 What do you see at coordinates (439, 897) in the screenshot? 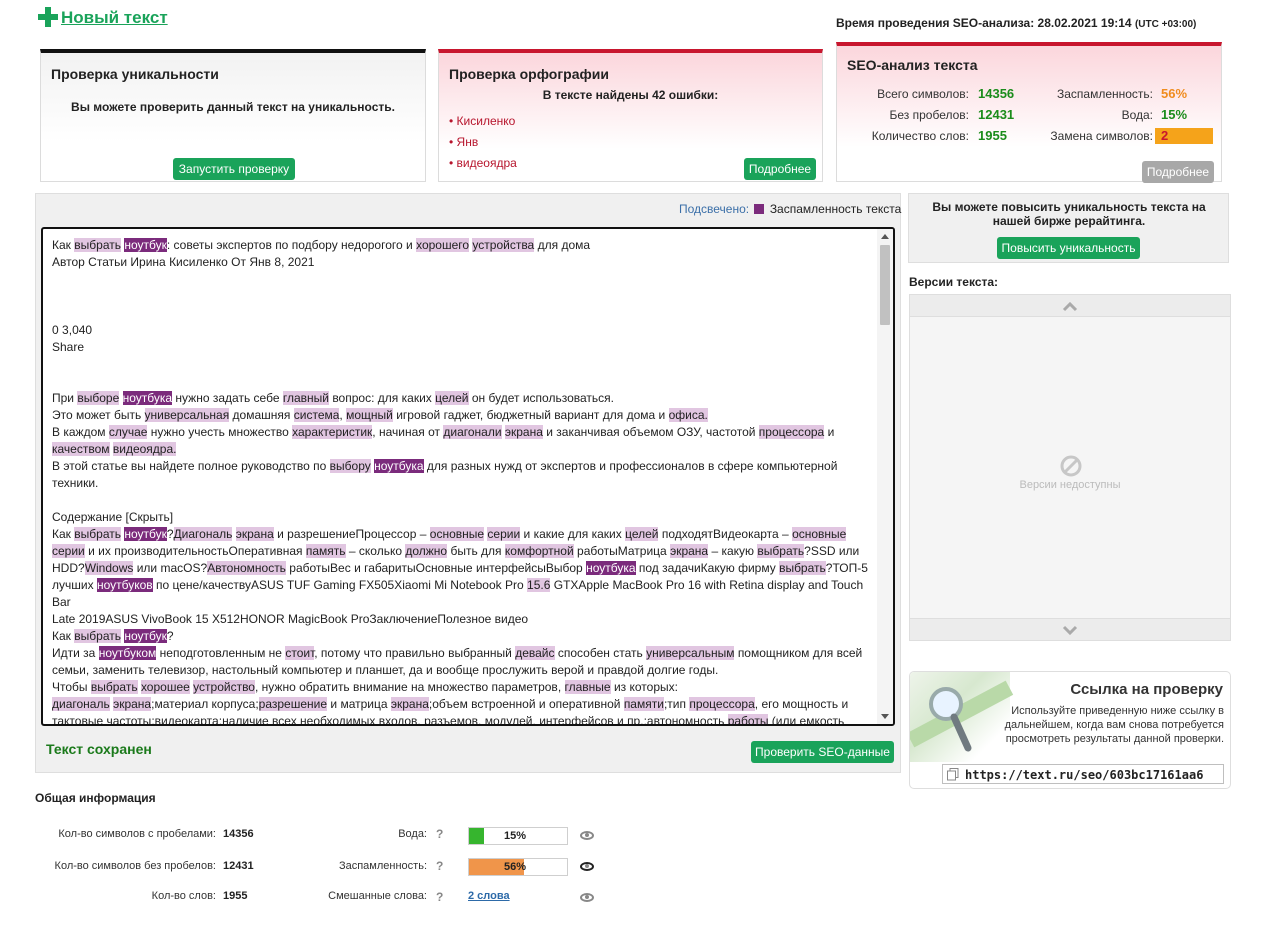
I see `mixed-help-icon: ?` at bounding box center [439, 897].